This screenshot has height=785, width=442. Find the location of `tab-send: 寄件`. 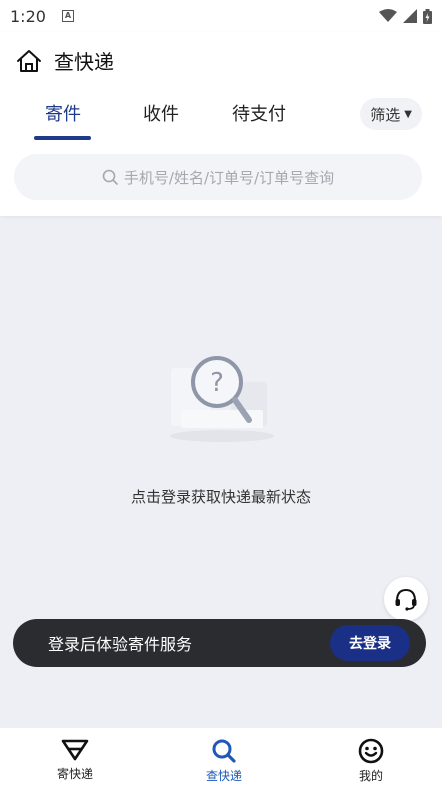

tab-send: 寄件 is located at coordinates (63, 113).